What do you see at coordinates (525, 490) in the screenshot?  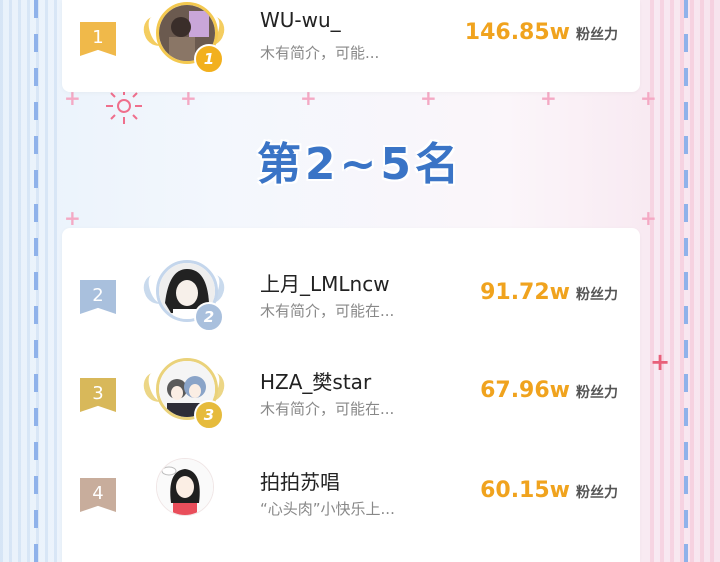 I see `fans-count: 60.15w` at bounding box center [525, 490].